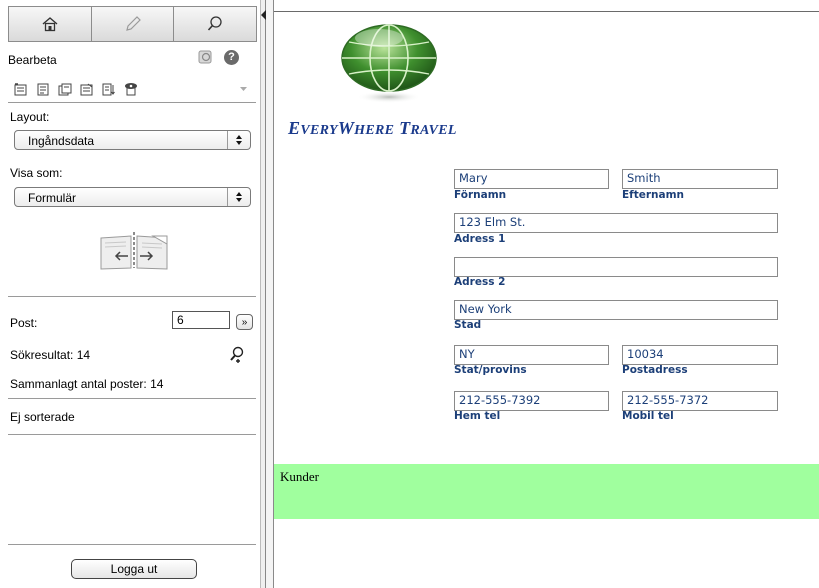 The image size is (819, 588). Describe the element at coordinates (201, 320) in the screenshot. I see `record-number-input: 6` at that location.